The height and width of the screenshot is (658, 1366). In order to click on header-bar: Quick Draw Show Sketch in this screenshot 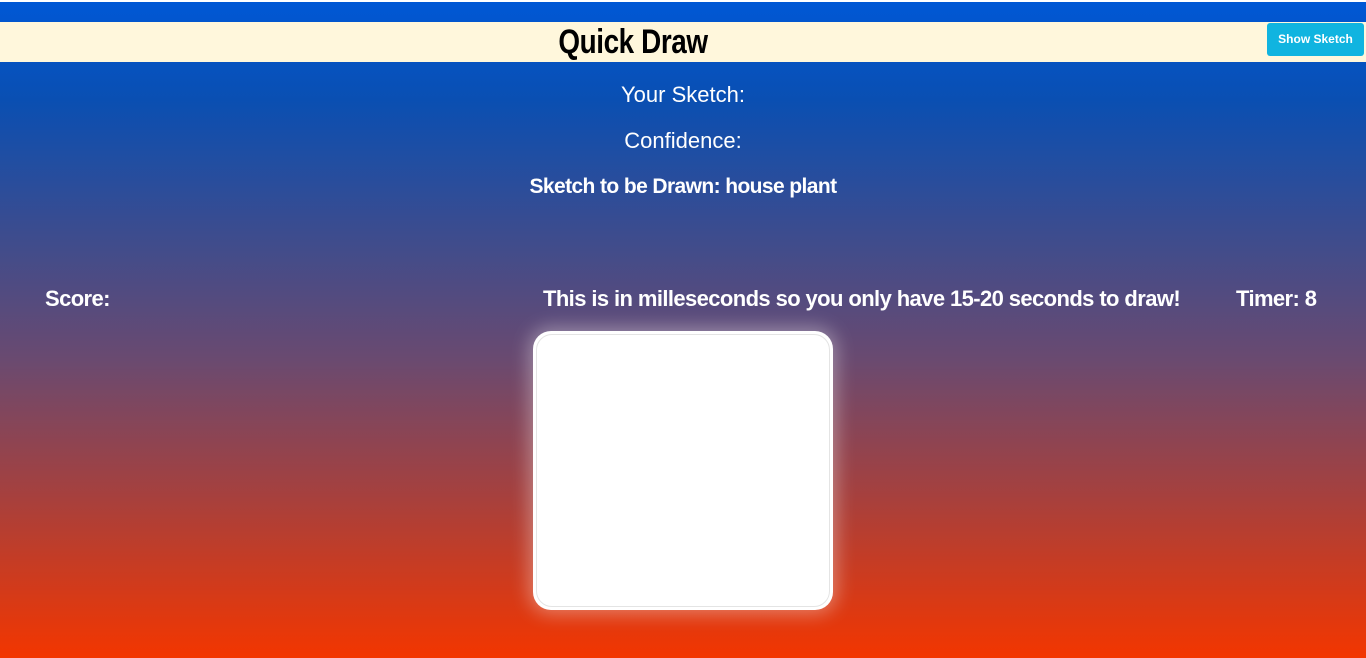, I will do `click(683, 42)`.